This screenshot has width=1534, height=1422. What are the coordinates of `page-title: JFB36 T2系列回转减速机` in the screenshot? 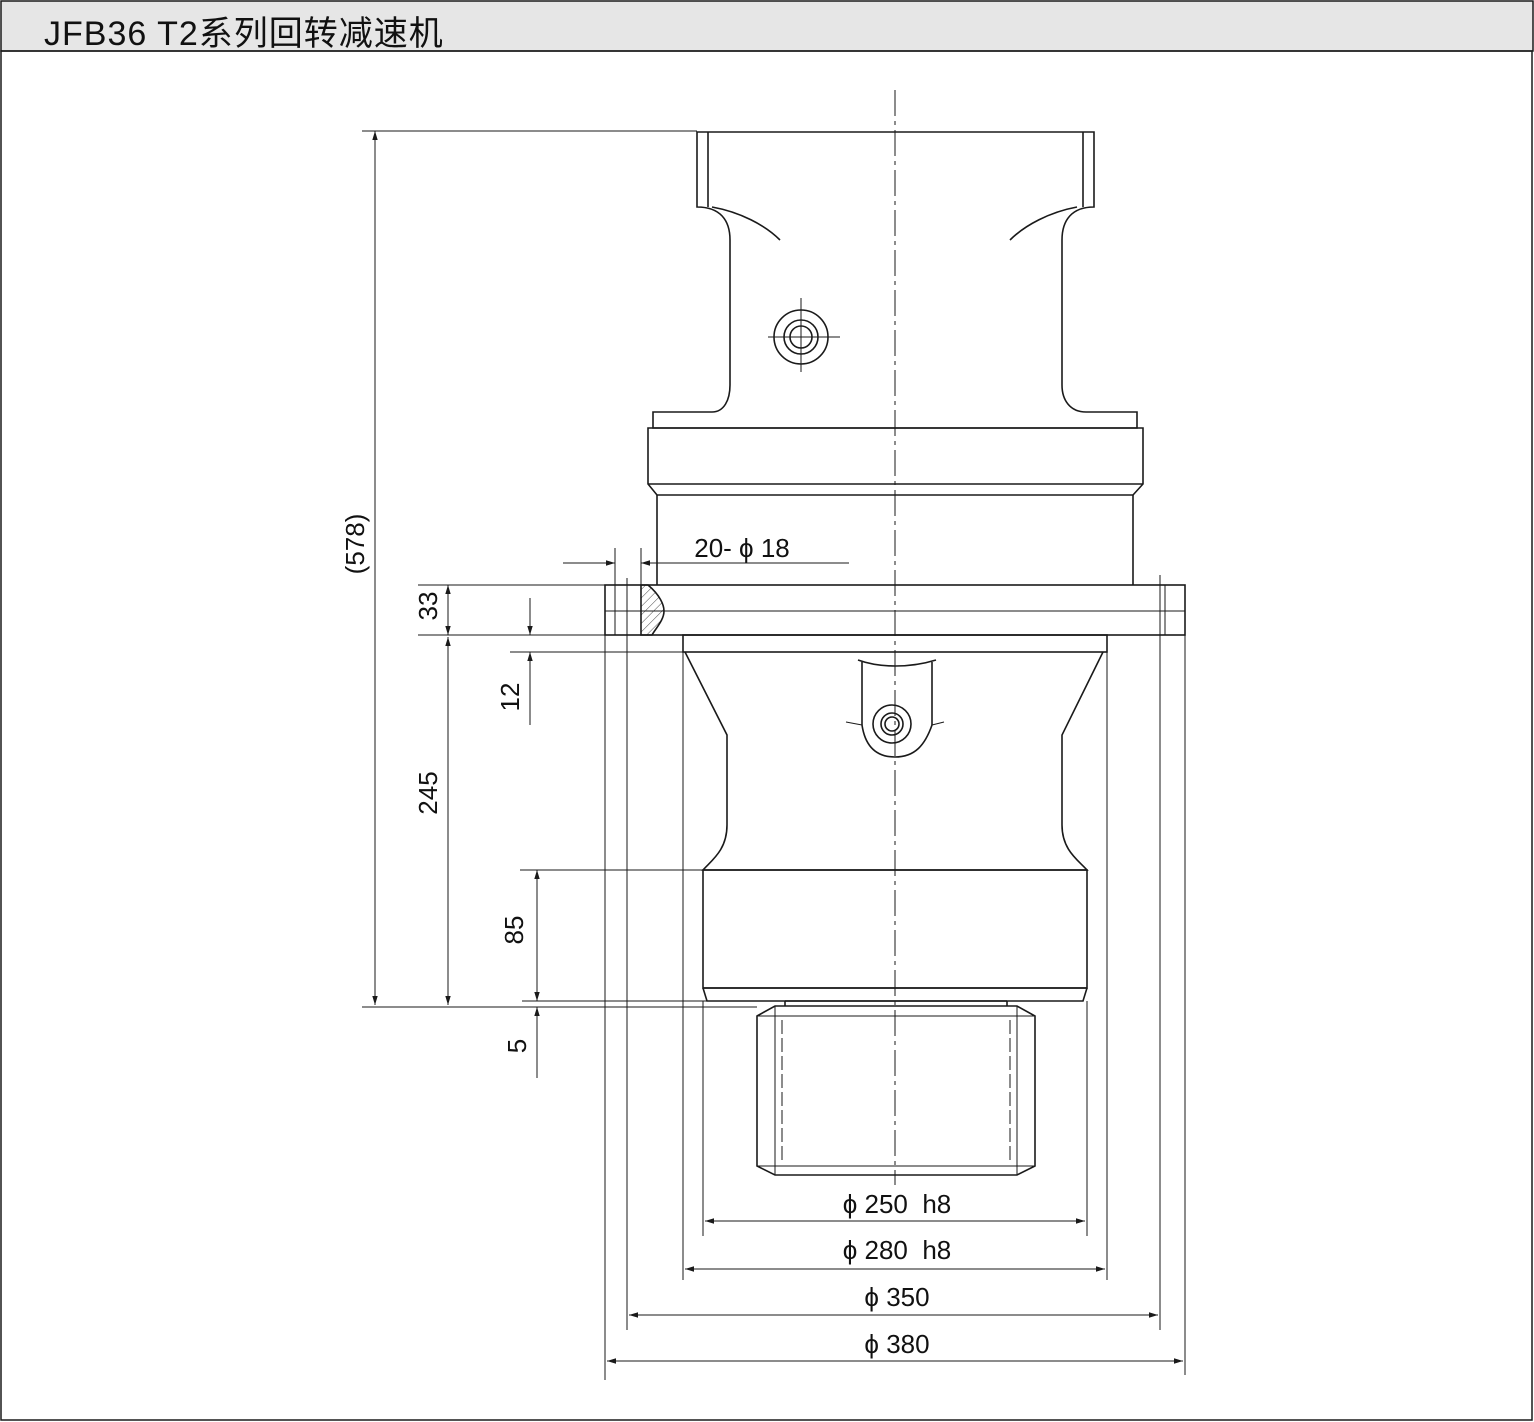 It's located at (244, 34).